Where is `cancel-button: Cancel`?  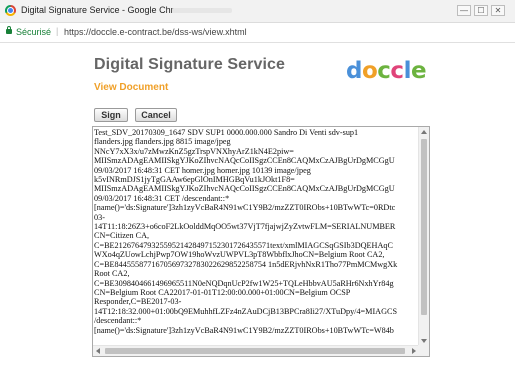
cancel-button: Cancel is located at coordinates (156, 115).